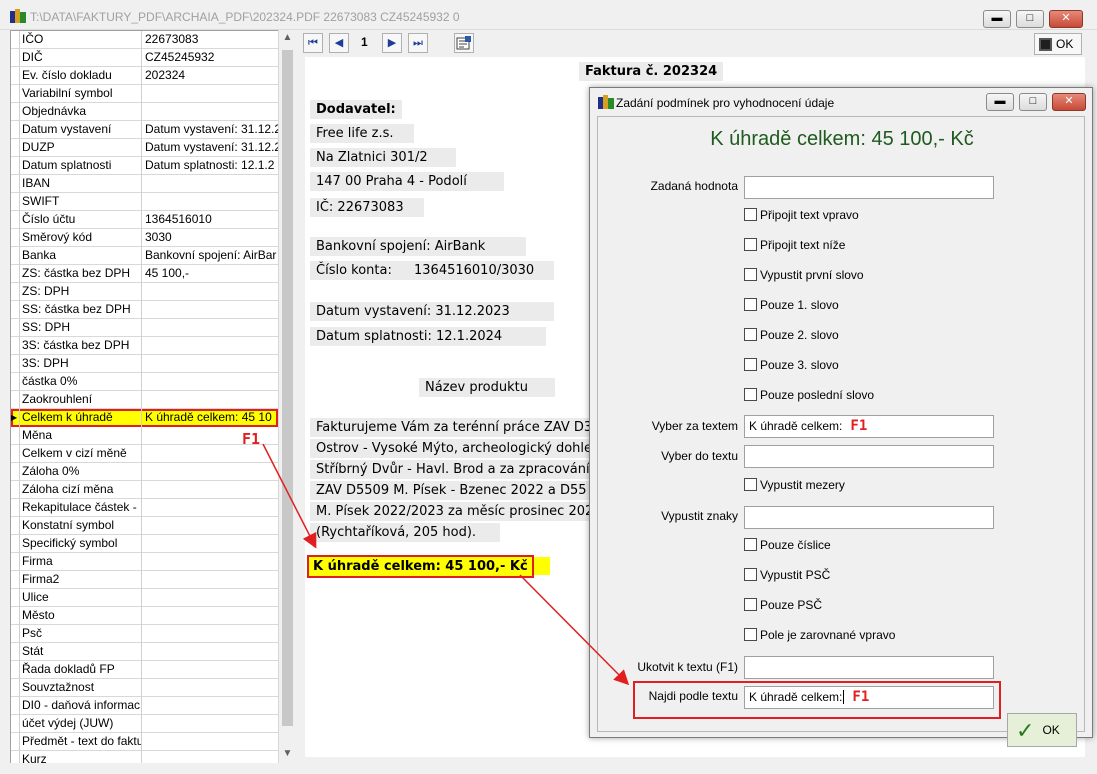 The width and height of the screenshot is (1097, 774). I want to click on grid-field-value: CZ45245932, so click(210, 58).